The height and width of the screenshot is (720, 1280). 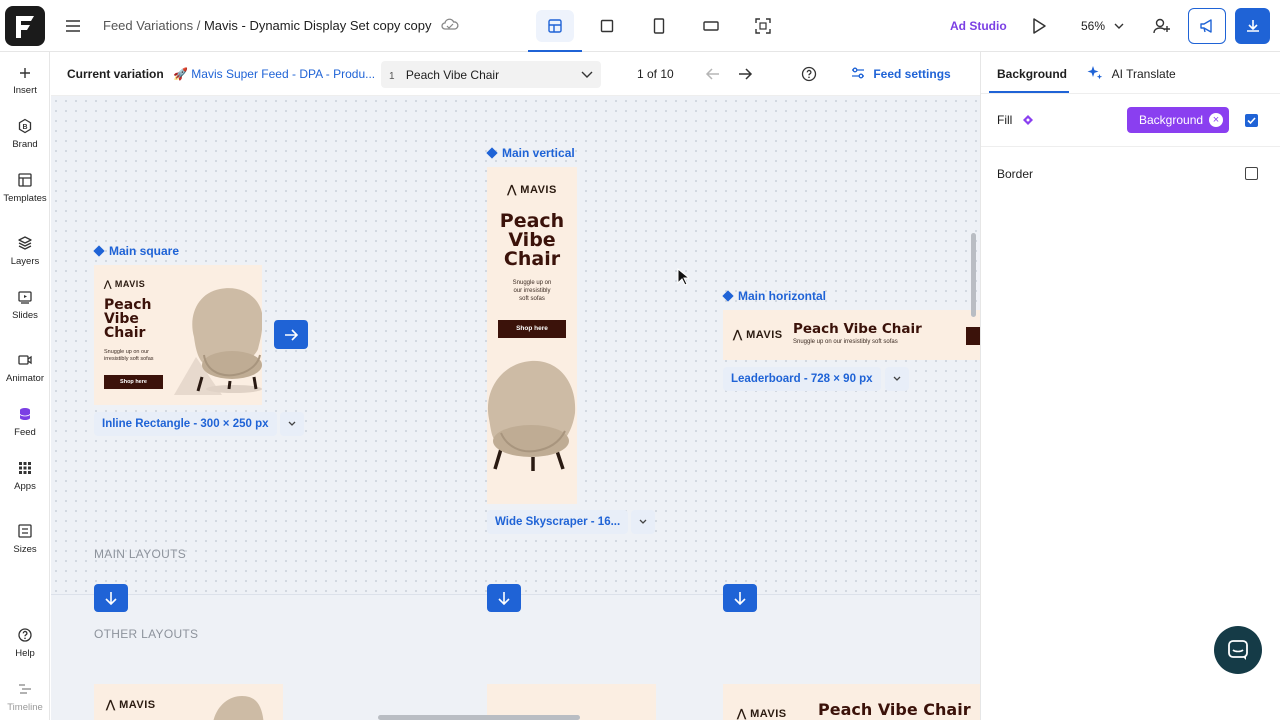 I want to click on frame-title-vertical: Main vertical, so click(x=530, y=153).